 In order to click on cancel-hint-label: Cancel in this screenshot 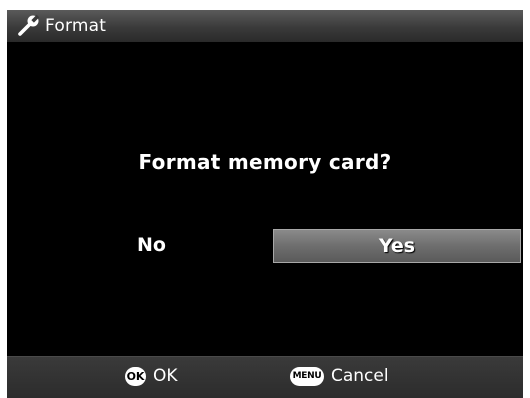, I will do `click(360, 376)`.